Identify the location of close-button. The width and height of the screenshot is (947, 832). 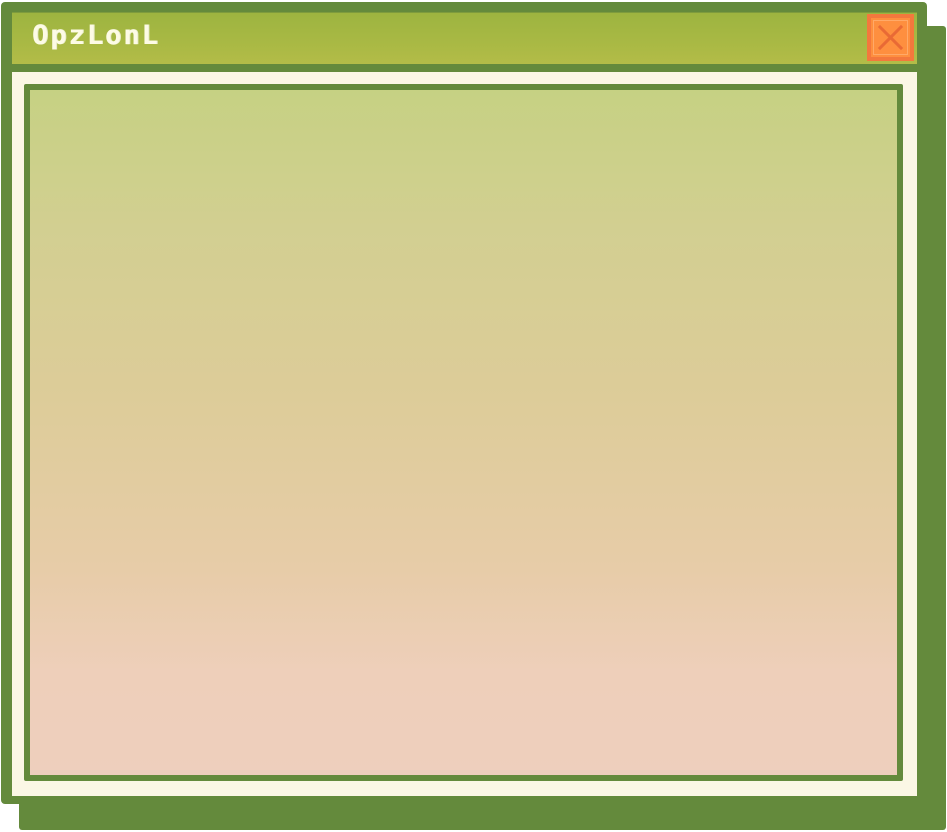
(890, 37).